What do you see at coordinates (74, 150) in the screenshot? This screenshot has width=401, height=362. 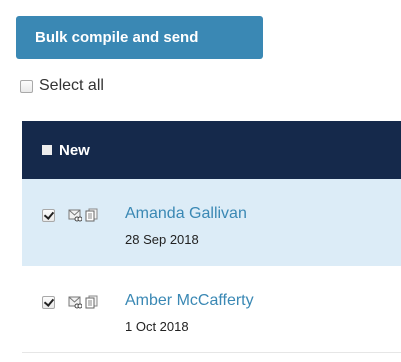 I see `panel-title: New` at bounding box center [74, 150].